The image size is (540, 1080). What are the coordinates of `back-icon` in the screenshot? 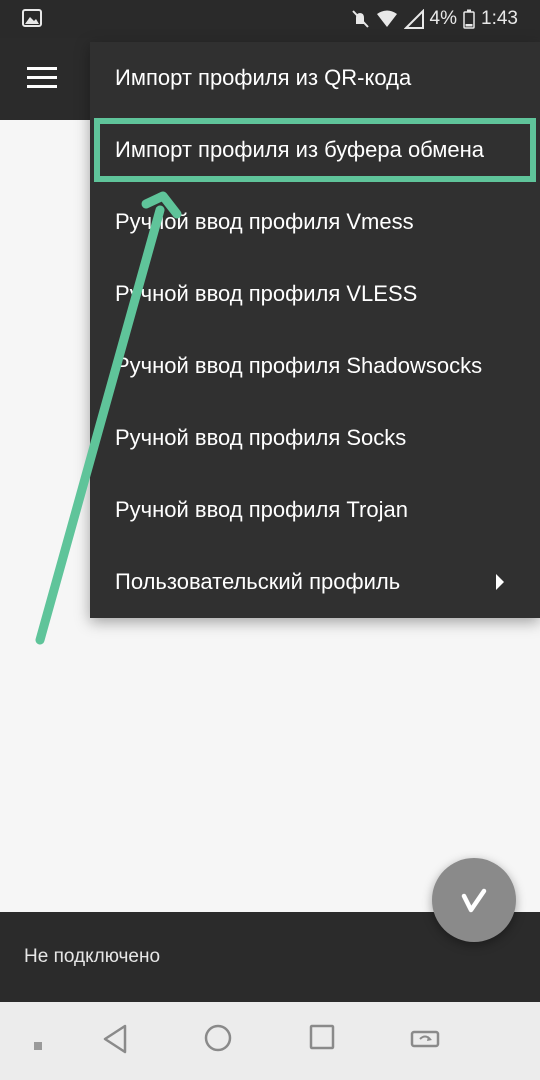 It's located at (115, 1041).